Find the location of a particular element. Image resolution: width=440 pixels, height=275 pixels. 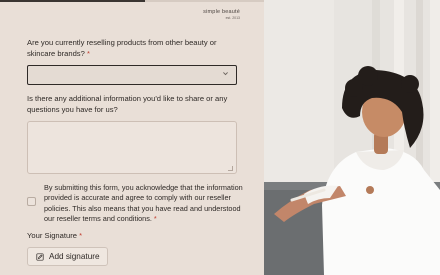

consent-checkbox is located at coordinates (31, 201).